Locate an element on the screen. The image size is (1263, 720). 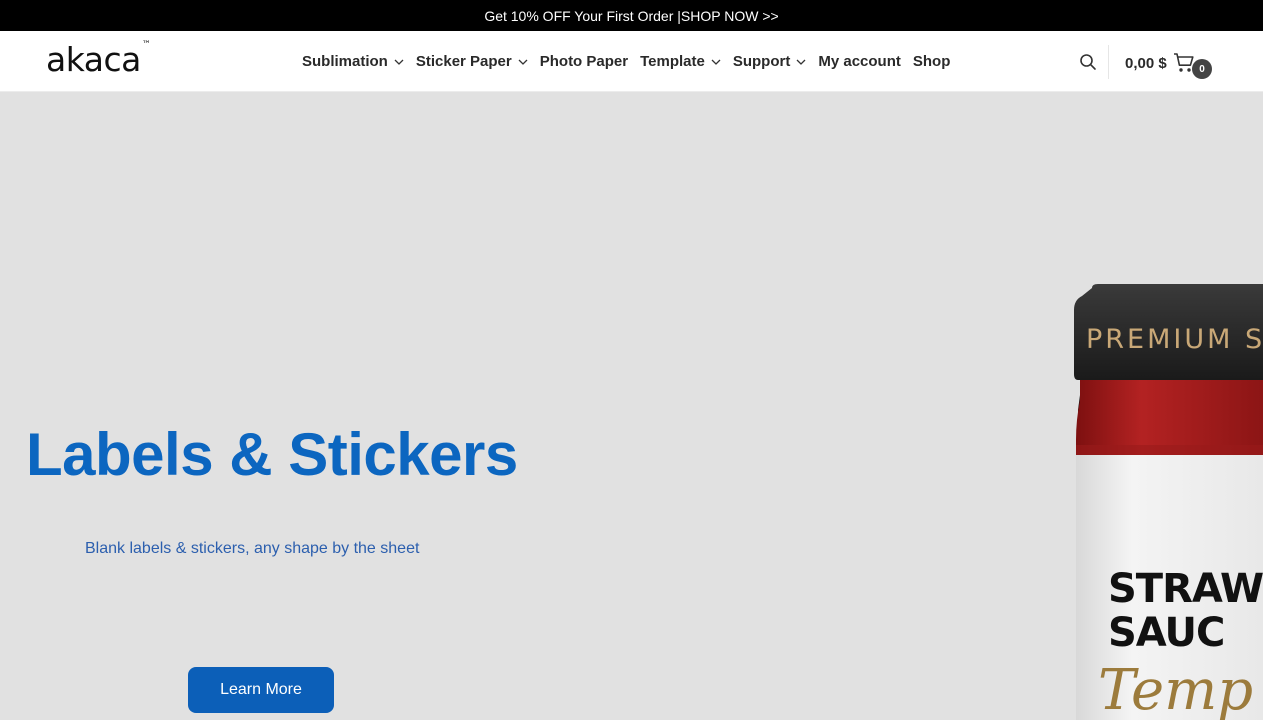
jar-label-line-1: STRAW is located at coordinates (1185, 589).